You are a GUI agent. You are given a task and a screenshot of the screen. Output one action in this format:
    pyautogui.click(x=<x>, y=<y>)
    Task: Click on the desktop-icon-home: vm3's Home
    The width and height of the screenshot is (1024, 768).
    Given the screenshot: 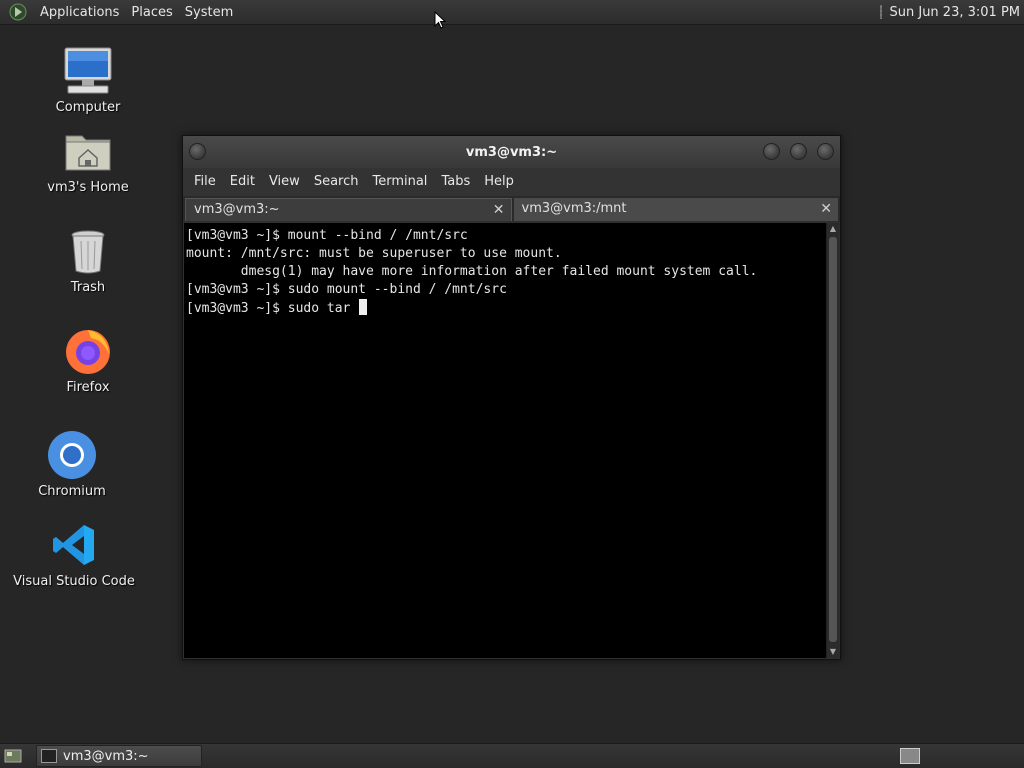 What is the action you would take?
    pyautogui.click(x=88, y=159)
    